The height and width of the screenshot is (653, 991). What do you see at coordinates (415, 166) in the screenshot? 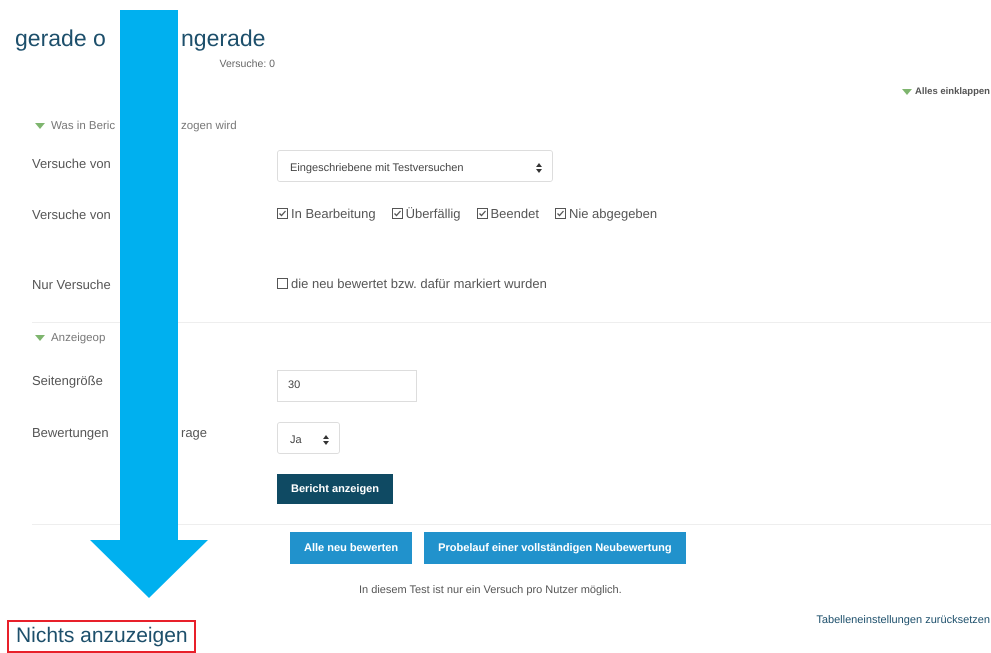
I see `select-field: Eingeschriebene mit Testversuchen` at bounding box center [415, 166].